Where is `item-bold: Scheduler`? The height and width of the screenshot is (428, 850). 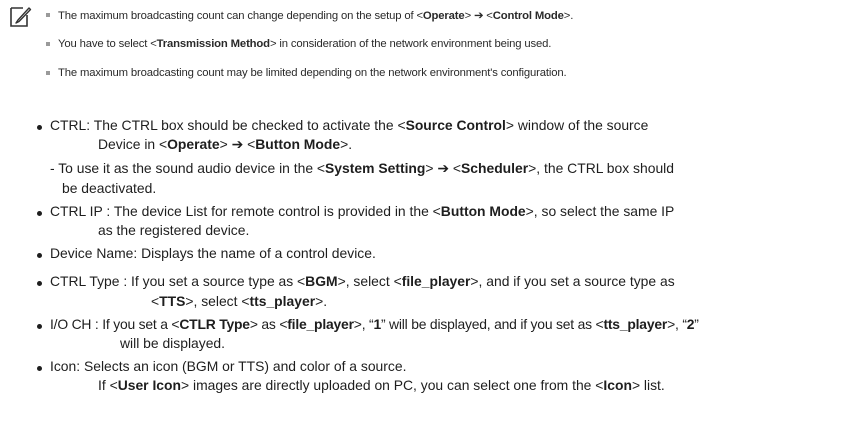
item-bold: Scheduler is located at coordinates (495, 168).